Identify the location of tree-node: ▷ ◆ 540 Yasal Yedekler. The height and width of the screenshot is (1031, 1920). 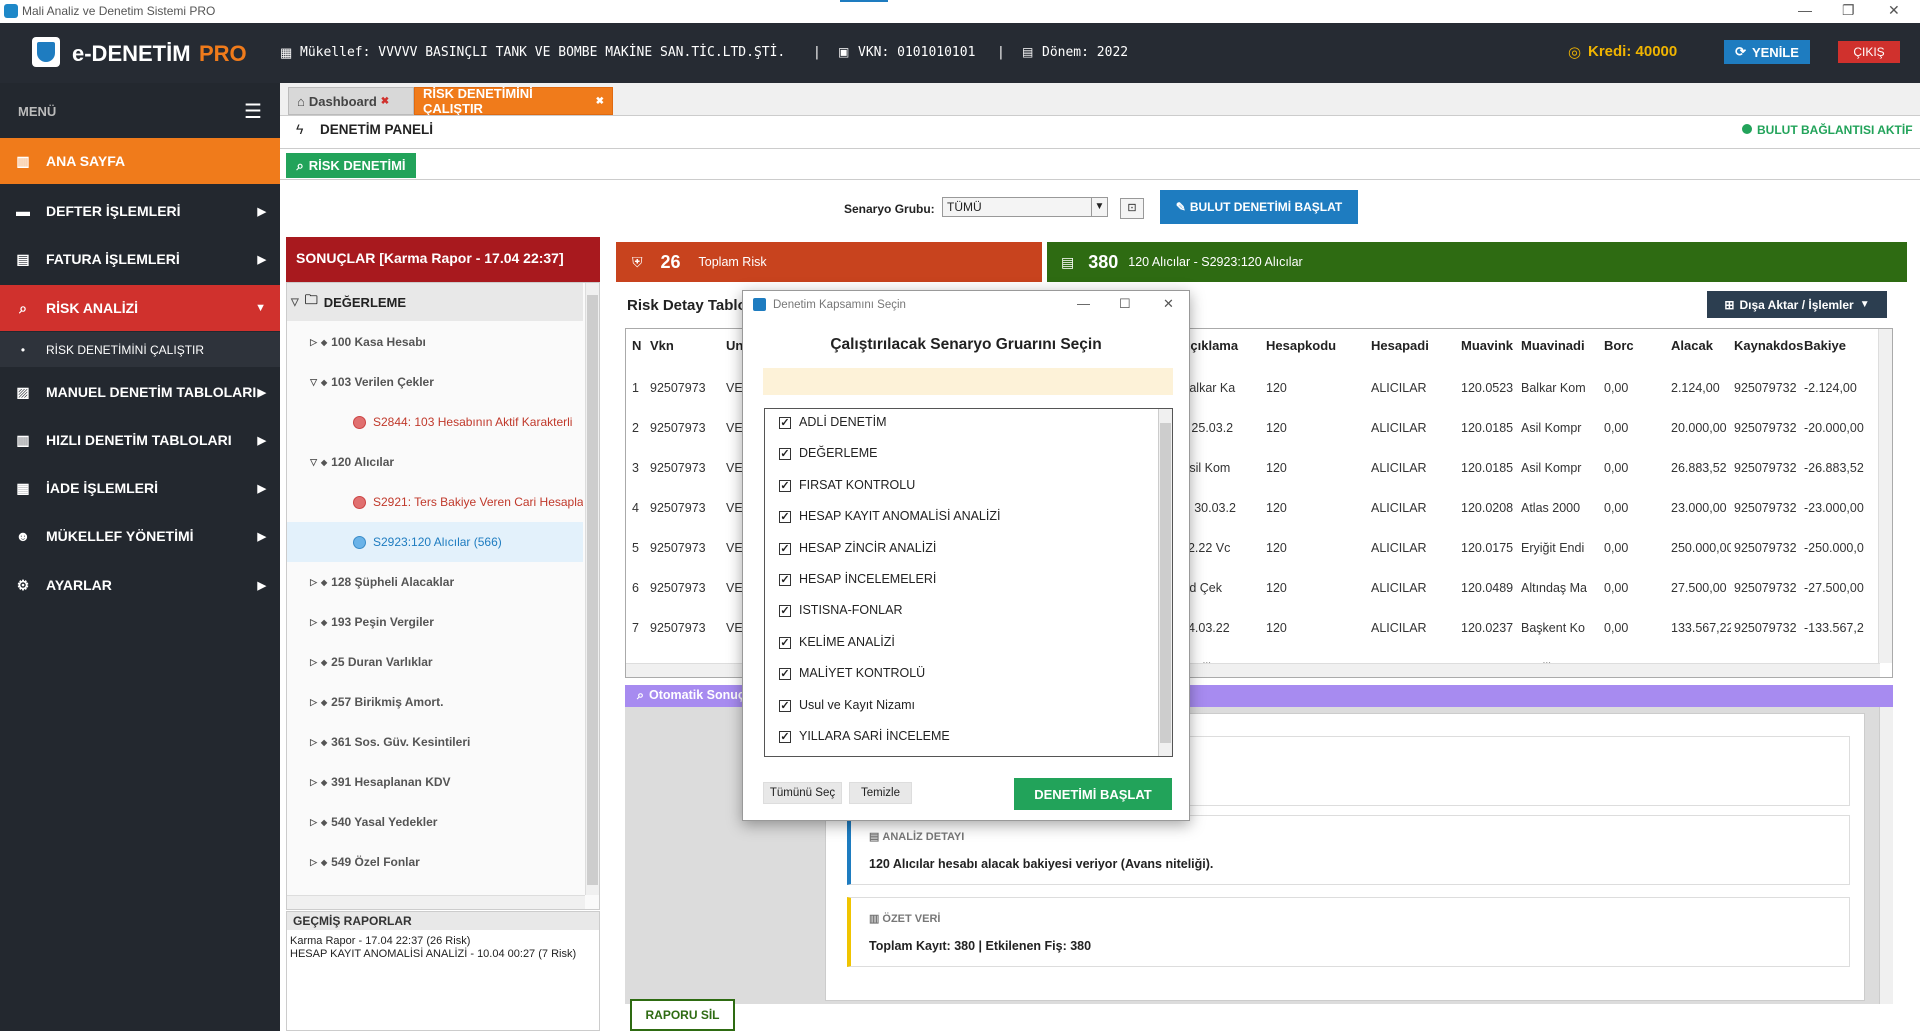
(435, 822).